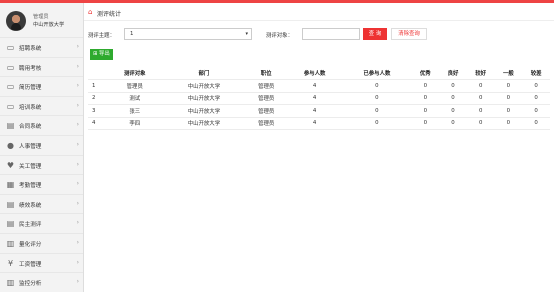  What do you see at coordinates (30, 244) in the screenshot?
I see `sidebar-item-label: 量化评分` at bounding box center [30, 244].